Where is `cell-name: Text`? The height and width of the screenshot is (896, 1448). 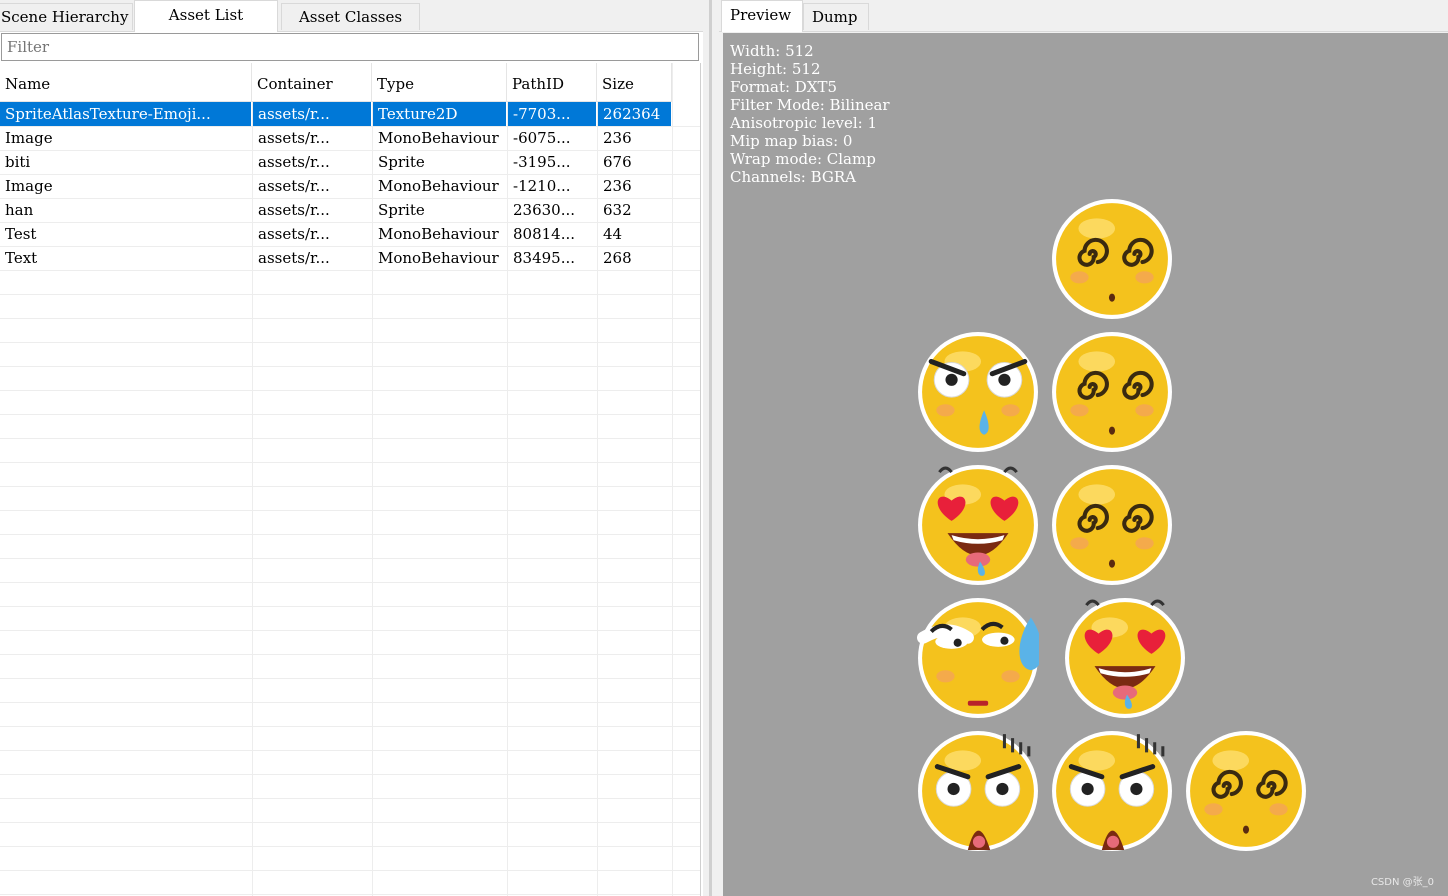
cell-name: Text is located at coordinates (21, 258).